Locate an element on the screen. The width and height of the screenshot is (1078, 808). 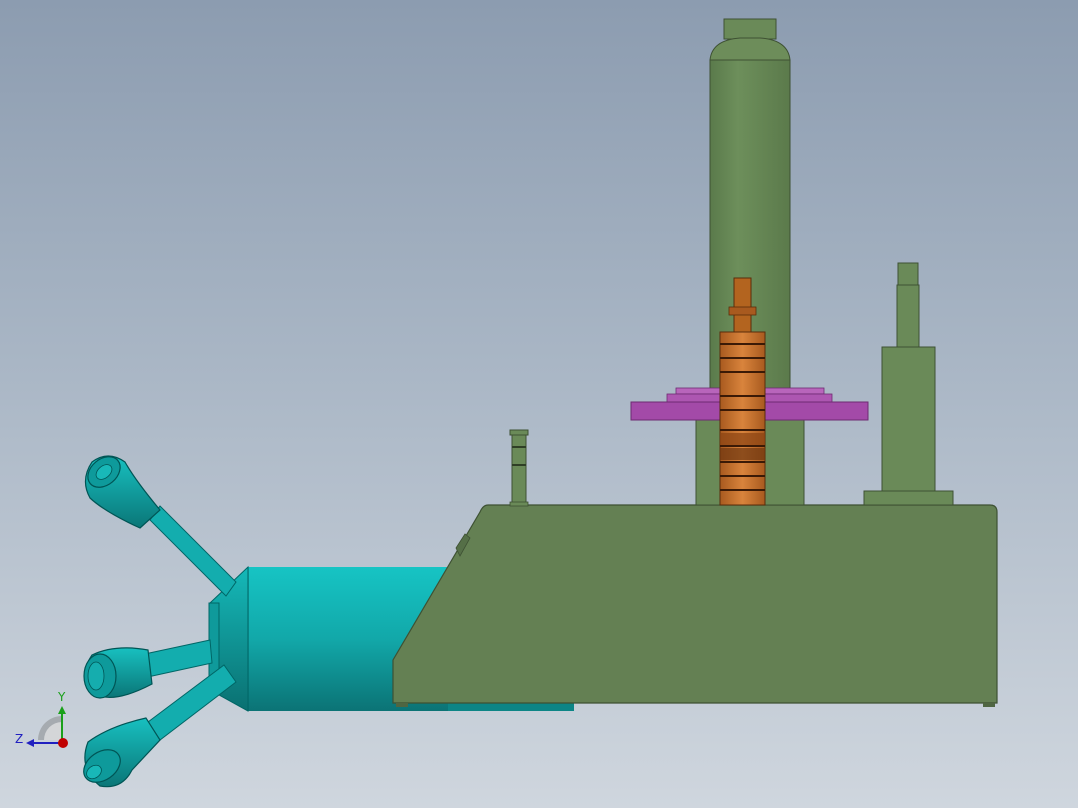
small-pin is located at coordinates (519, 468).